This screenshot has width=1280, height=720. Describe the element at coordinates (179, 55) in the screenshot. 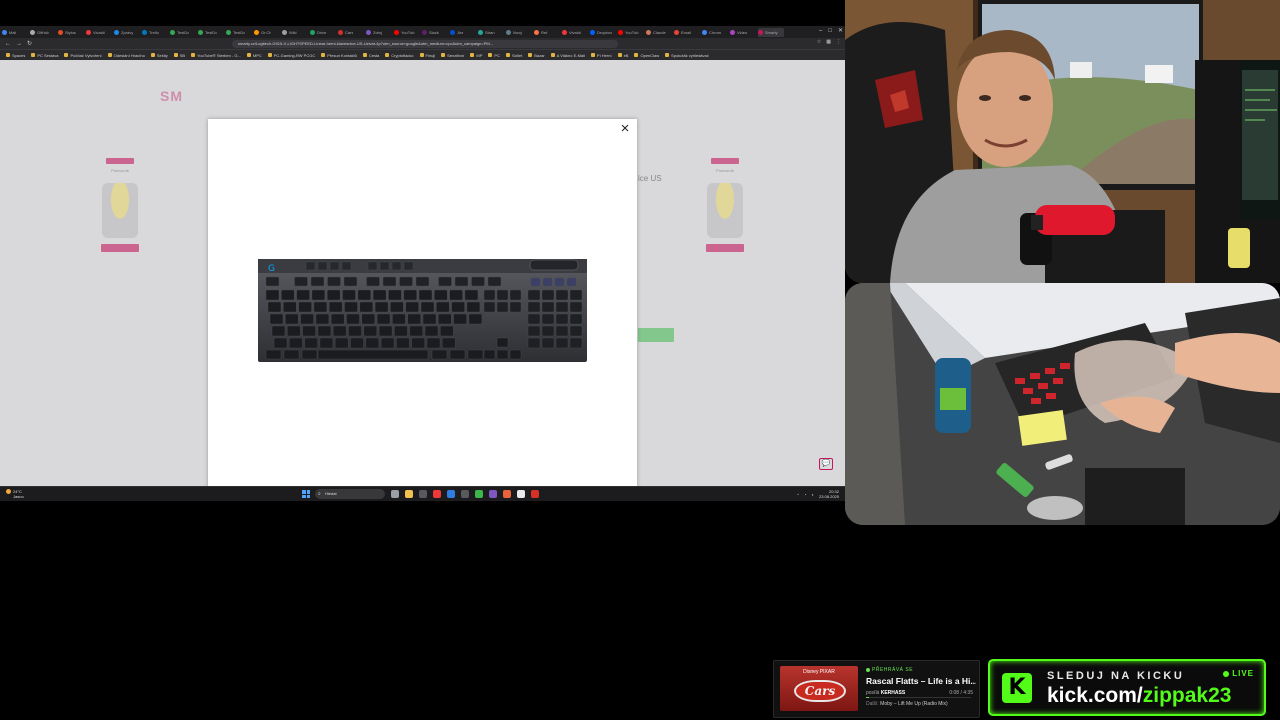

I see `bookmark-item: SB` at that location.